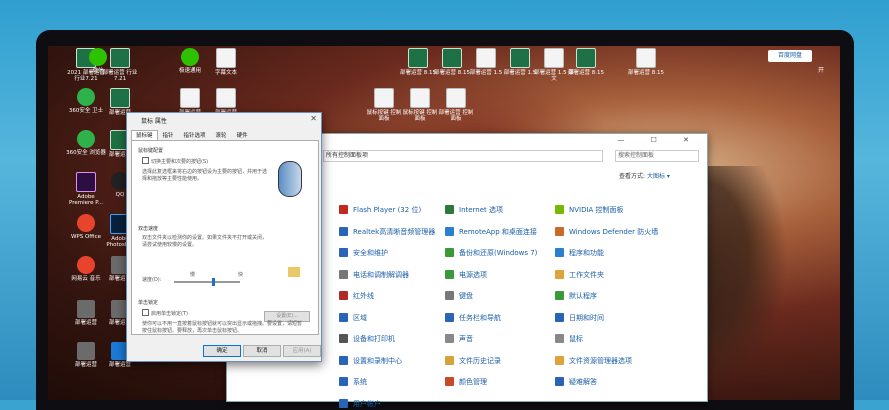  I want to click on control-panel-item: Windows Defender 防火墙, so click(606, 232).